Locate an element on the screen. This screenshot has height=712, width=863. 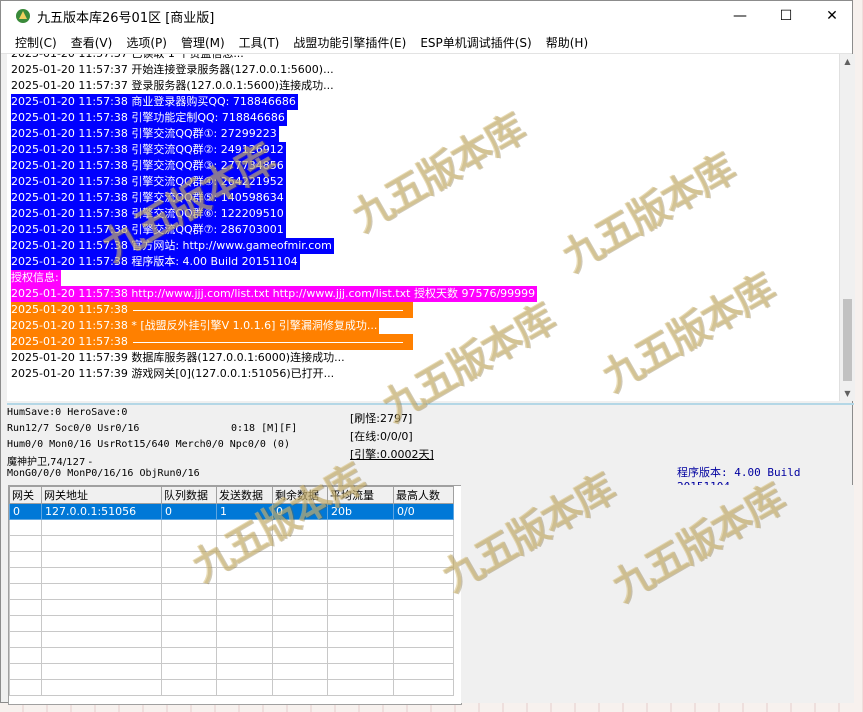
window-title: 九五版本库26号01区 [商业版] is located at coordinates (126, 18).